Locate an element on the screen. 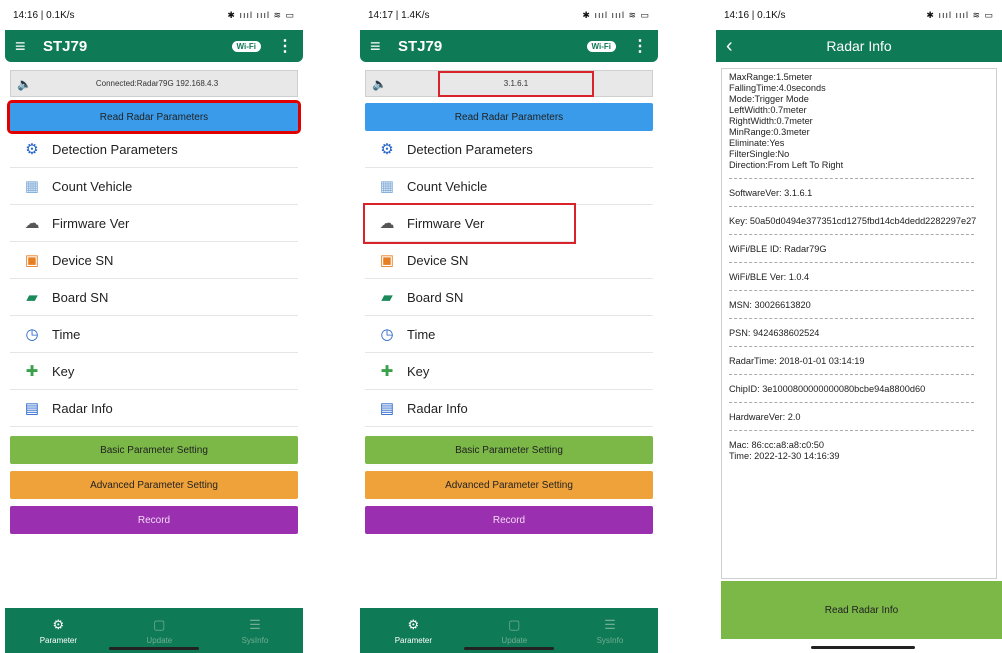 The image size is (1002, 653). app-bar: ≡ STJ79 Wi-Fi ⋮ is located at coordinates (154, 46).